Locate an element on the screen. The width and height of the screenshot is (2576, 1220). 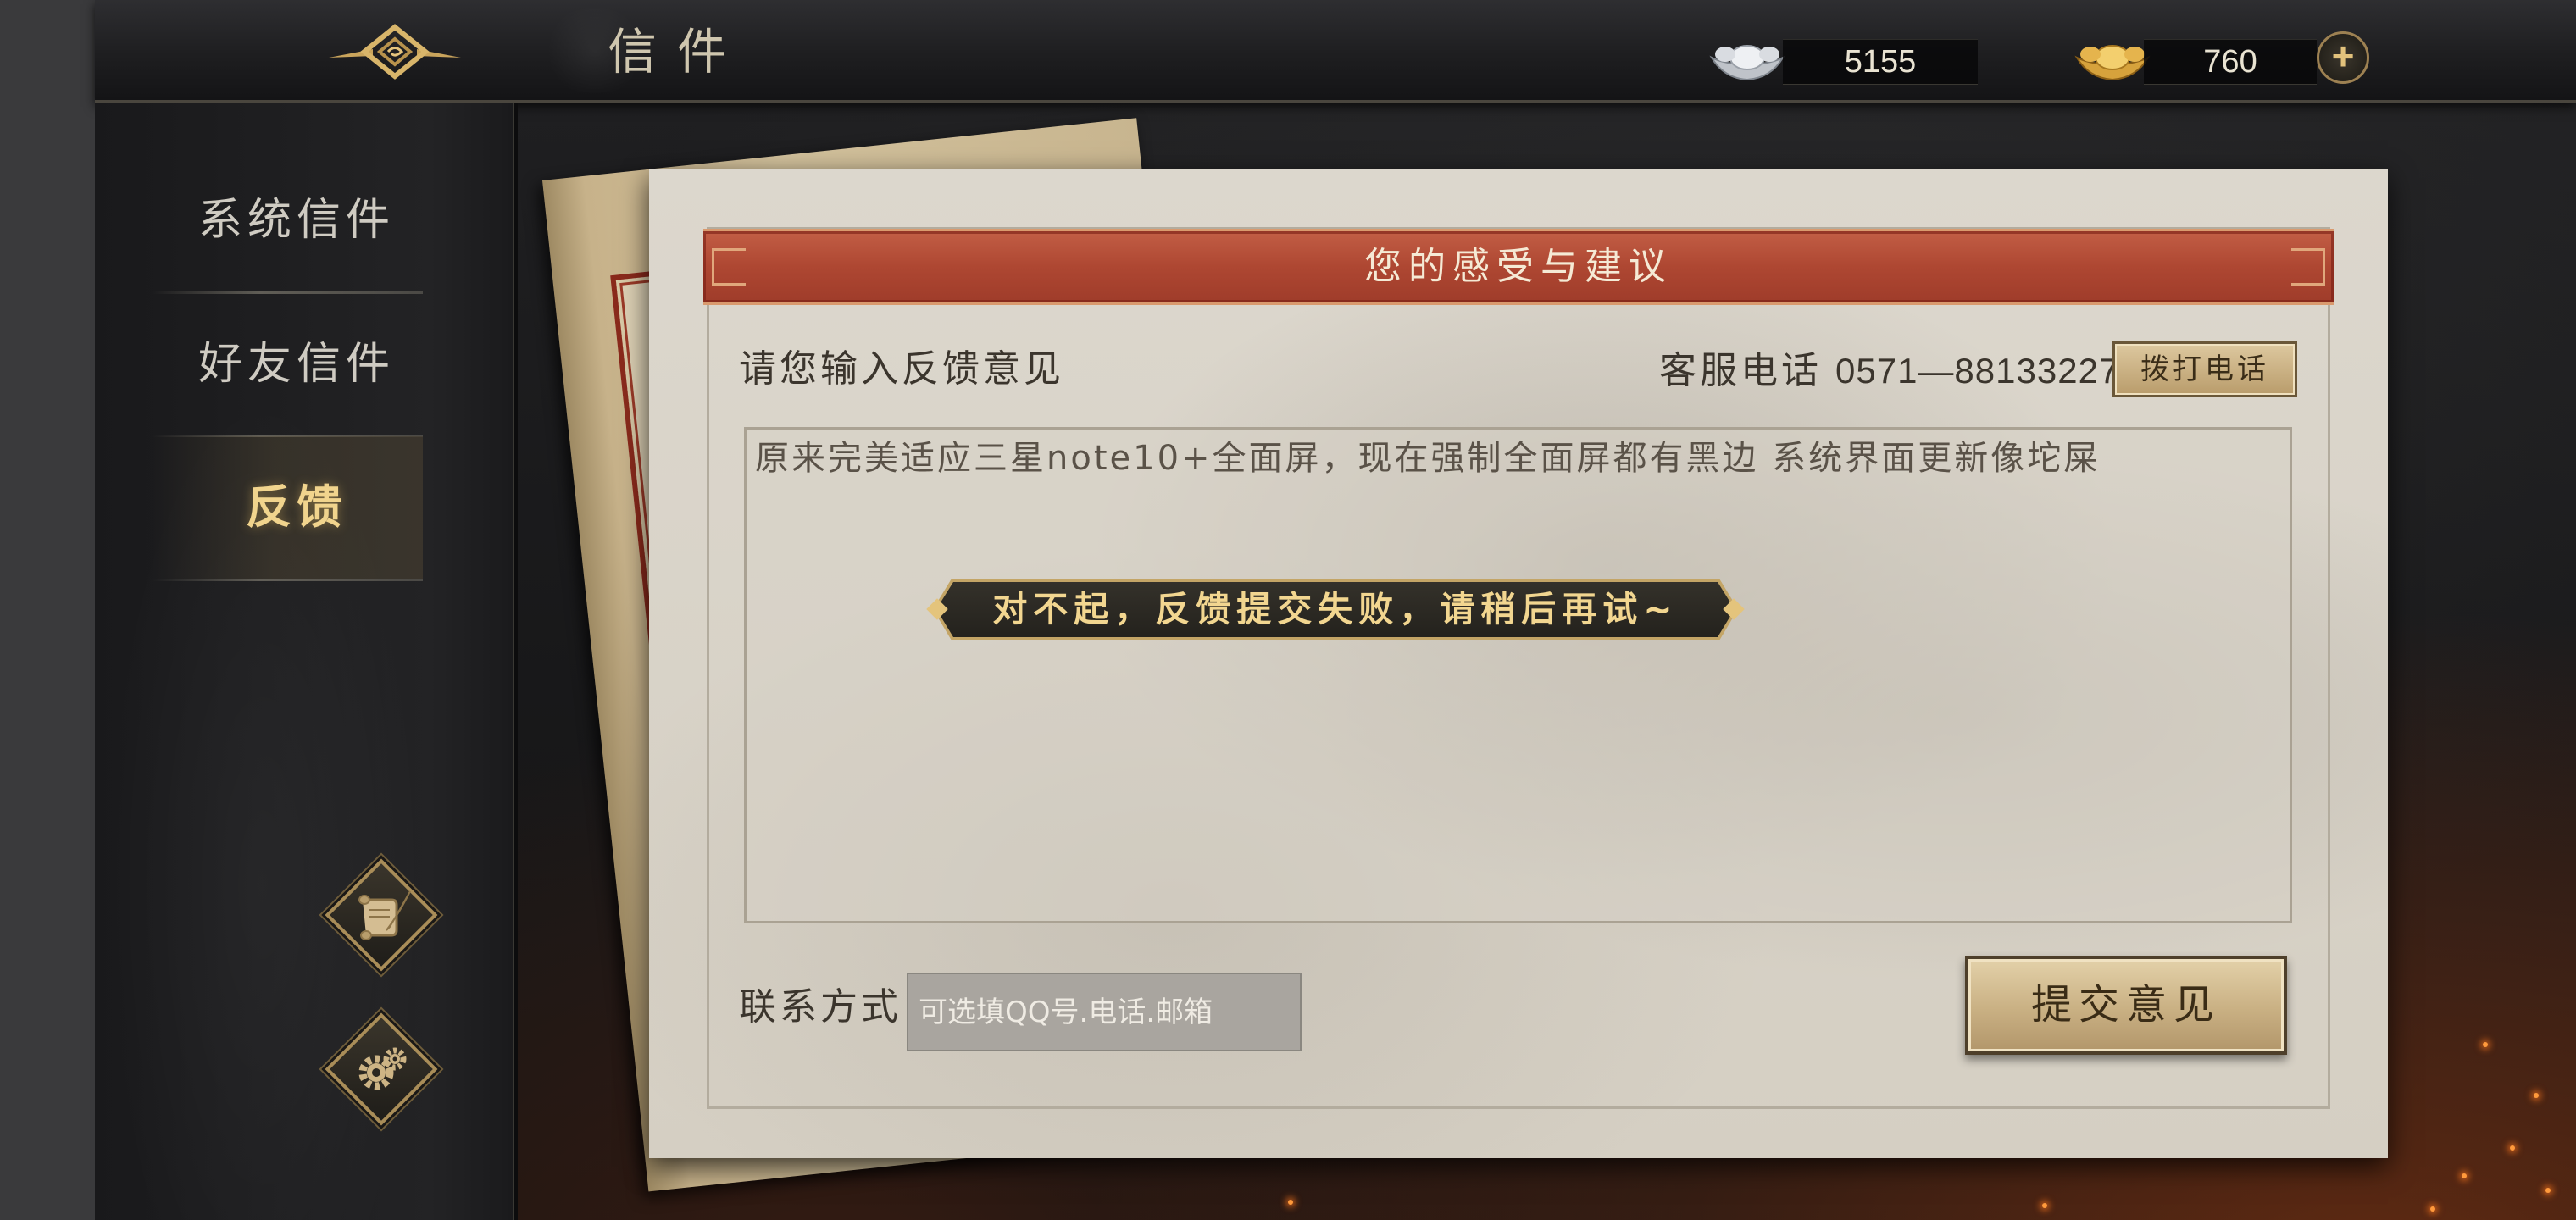
scroll-quill-icon is located at coordinates (384, 915).